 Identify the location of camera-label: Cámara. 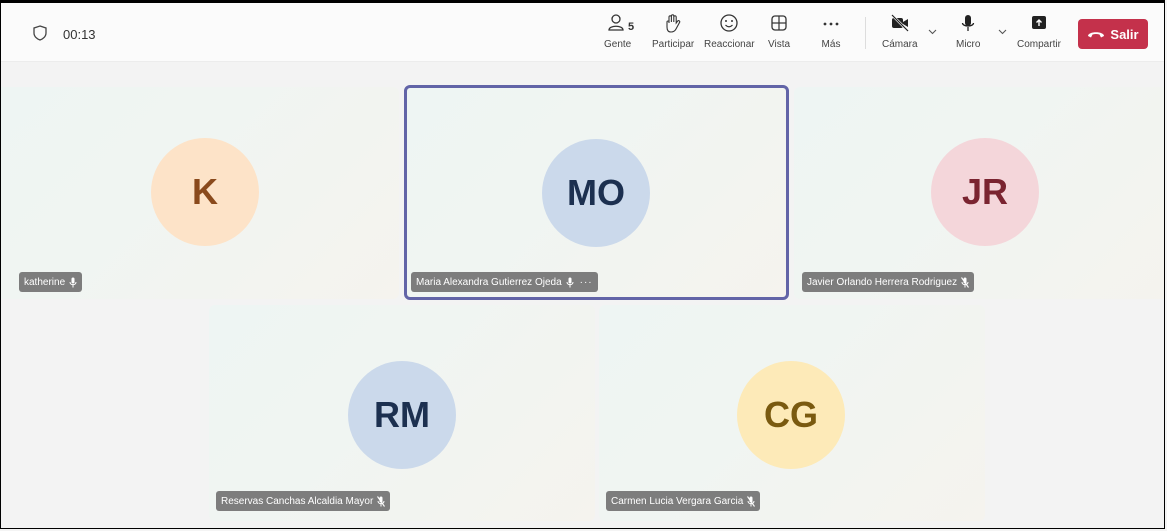
(900, 44).